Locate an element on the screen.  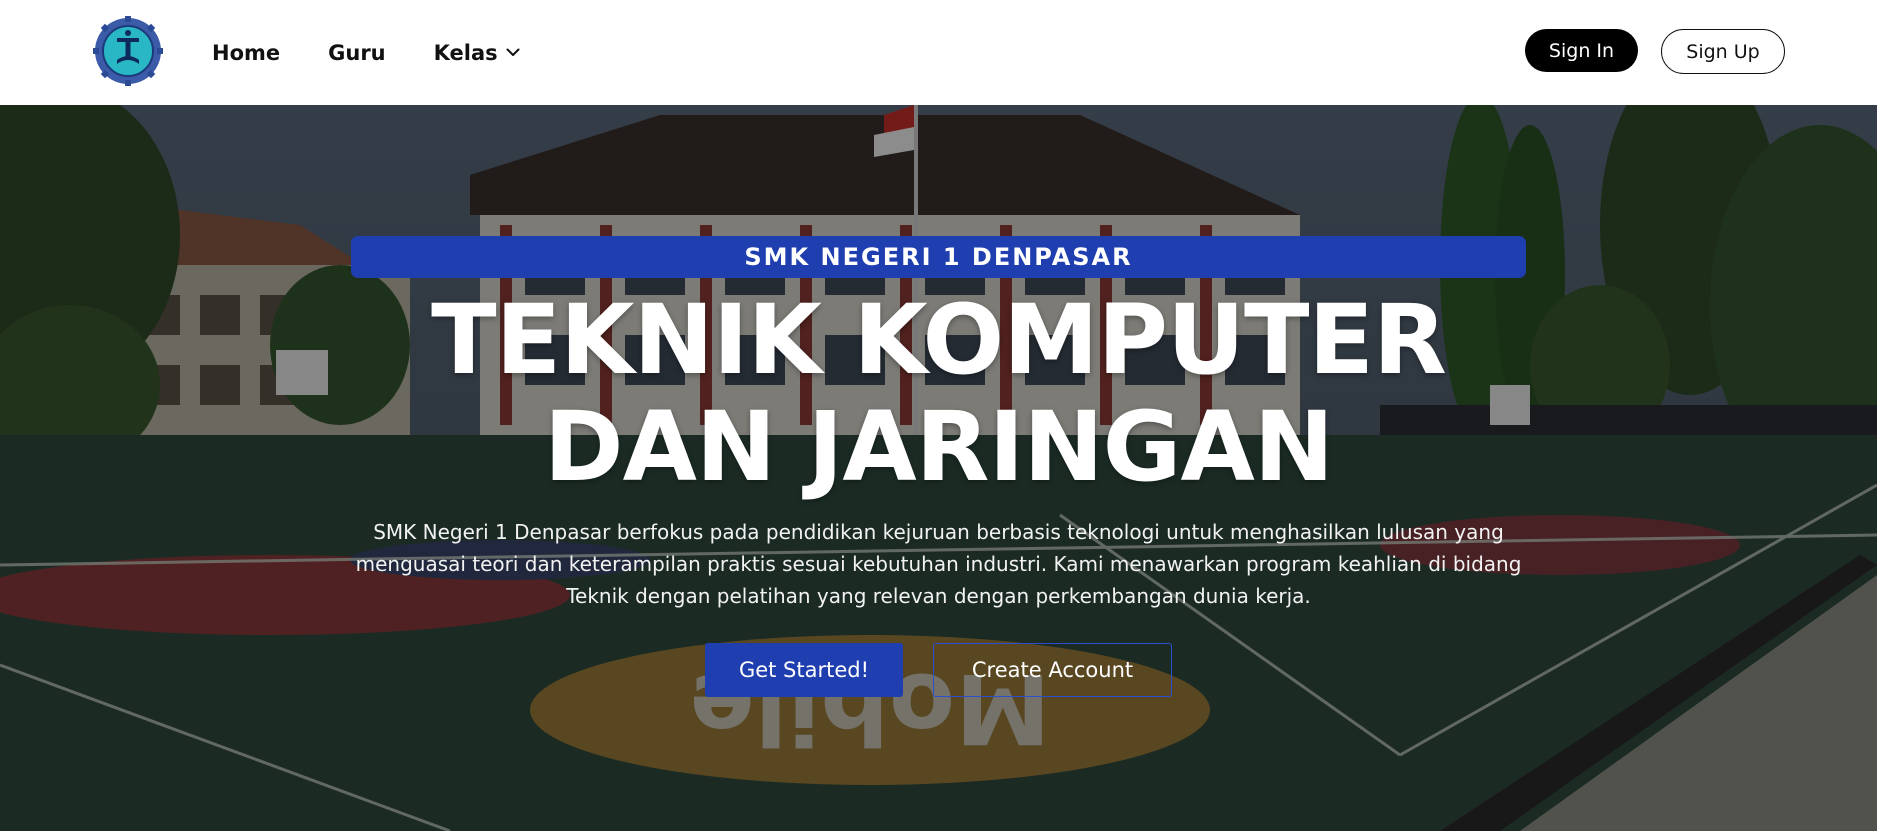
get-started-button: Get Started! is located at coordinates (804, 670).